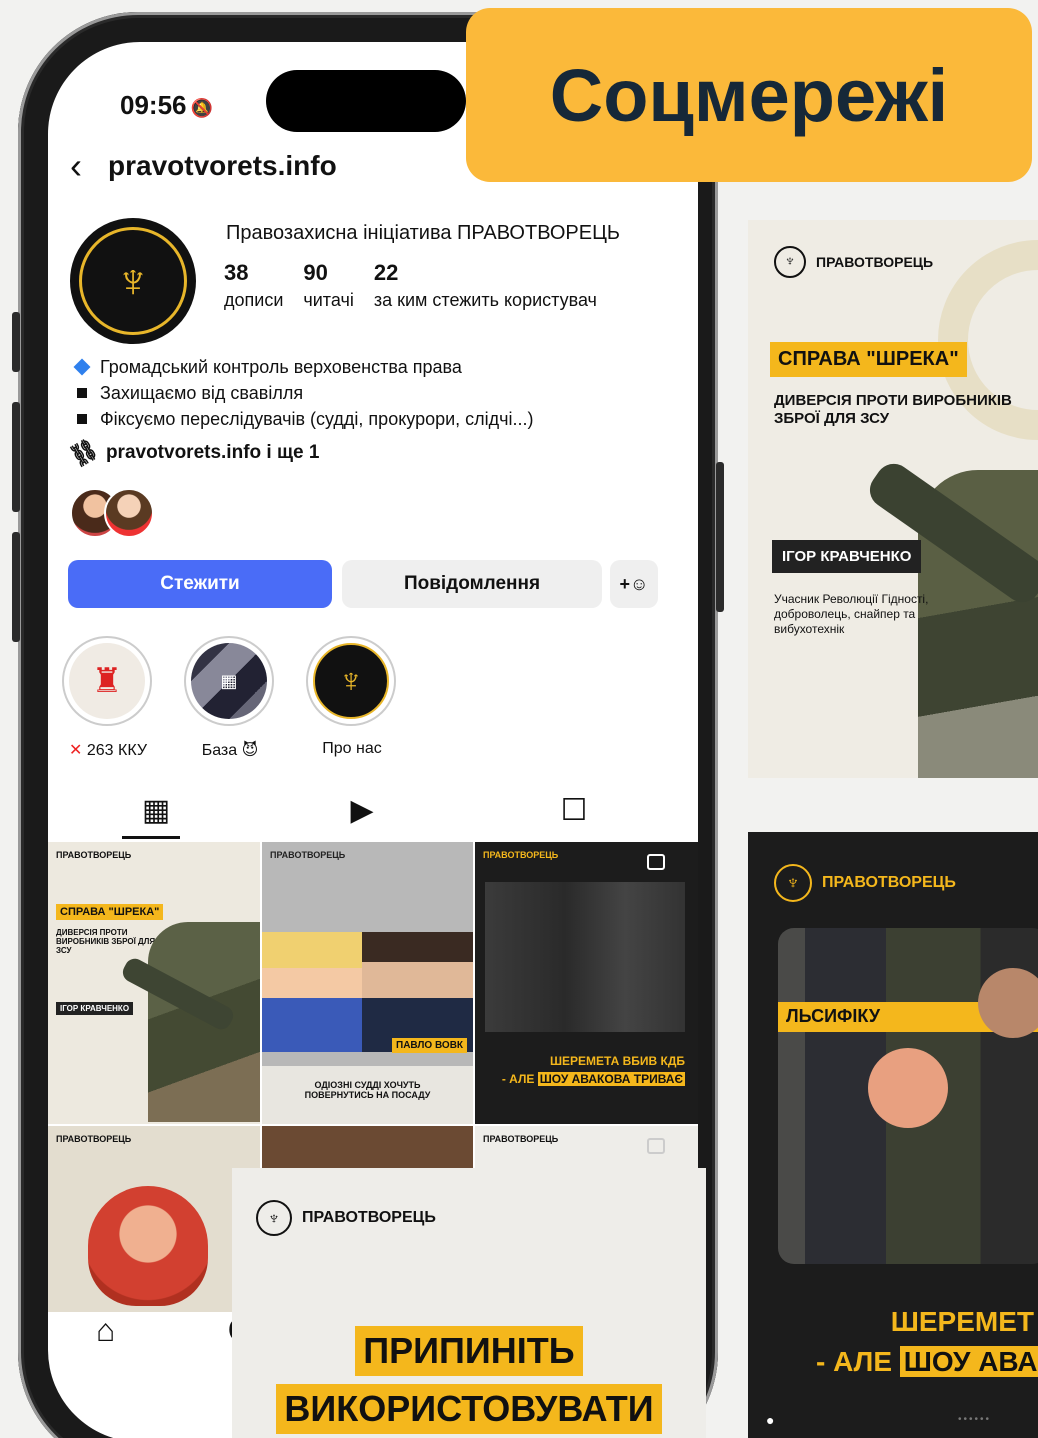 This screenshot has width=1038, height=1438. What do you see at coordinates (485, 285) in the screenshot?
I see `stat-following: 22 за ким стежить користувач` at bounding box center [485, 285].